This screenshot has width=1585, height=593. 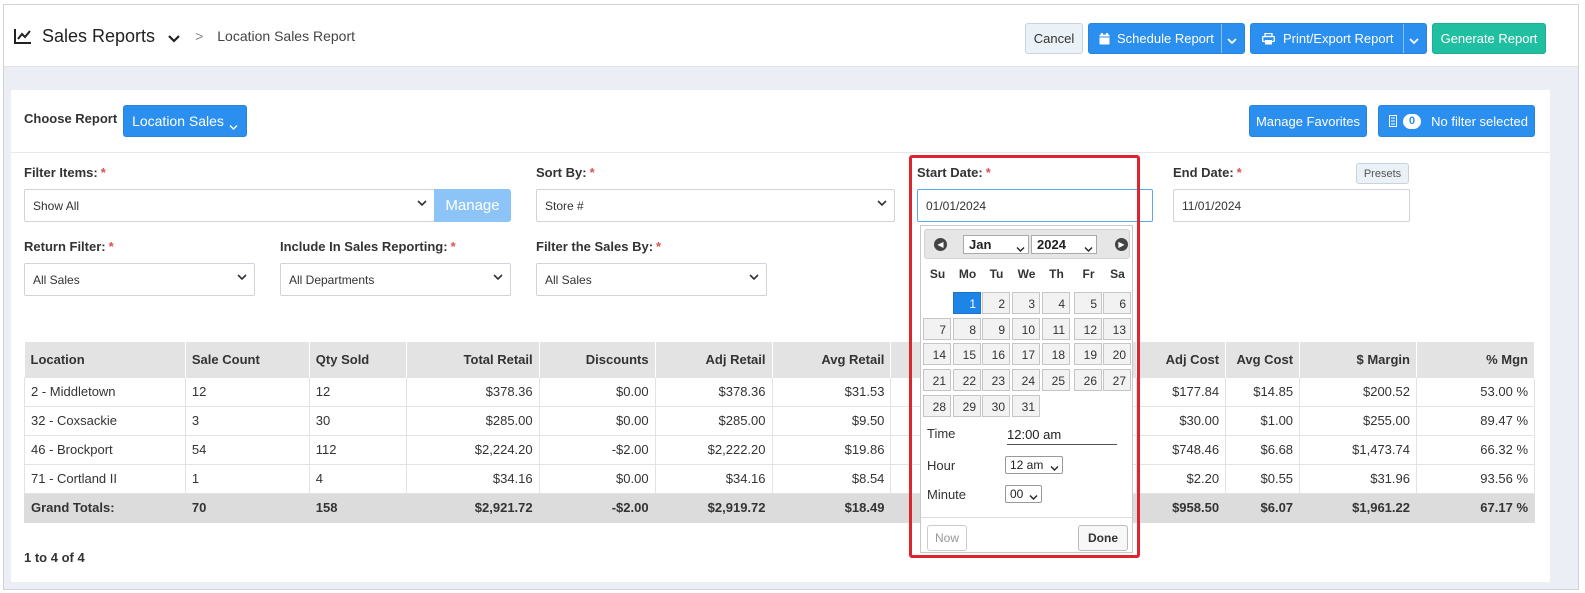 I want to click on year-select: 2024, so click(x=1064, y=244).